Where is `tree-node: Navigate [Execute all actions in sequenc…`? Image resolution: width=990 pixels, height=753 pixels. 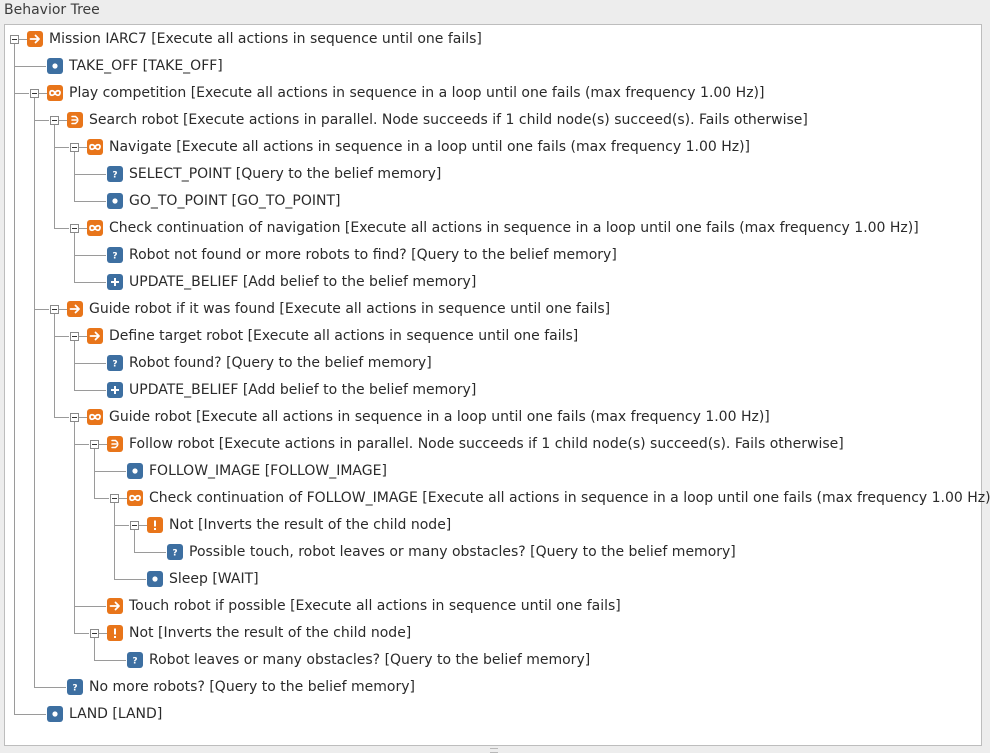 tree-node: Navigate [Execute all actions in sequenc… is located at coordinates (418, 147).